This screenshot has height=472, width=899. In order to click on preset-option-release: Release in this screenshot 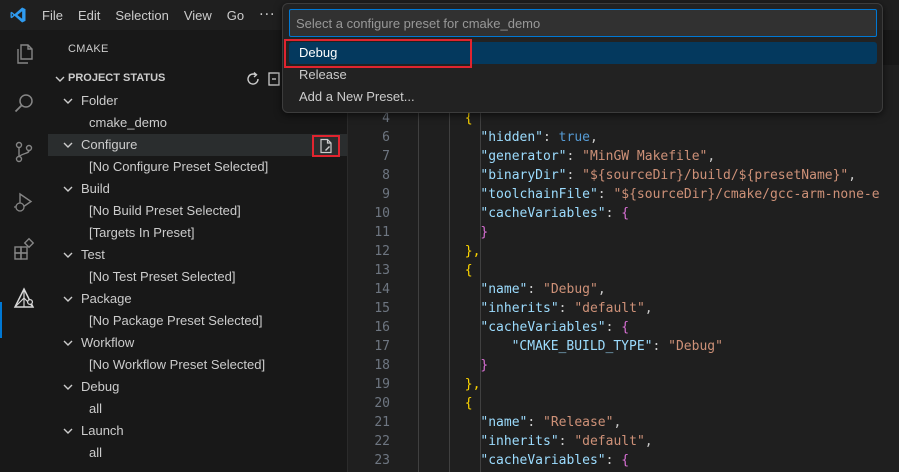, I will do `click(583, 75)`.